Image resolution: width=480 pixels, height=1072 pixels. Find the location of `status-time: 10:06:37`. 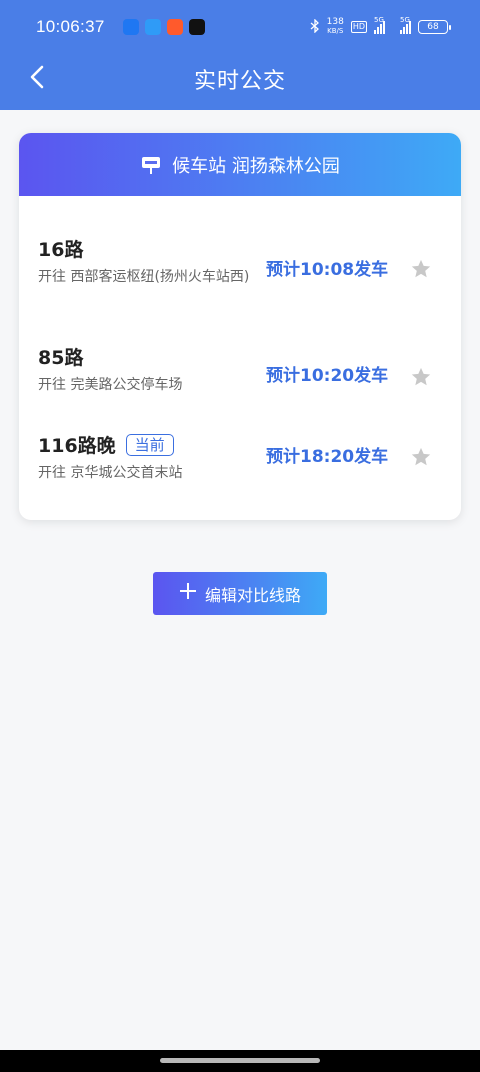

status-time: 10:06:37 is located at coordinates (70, 26).